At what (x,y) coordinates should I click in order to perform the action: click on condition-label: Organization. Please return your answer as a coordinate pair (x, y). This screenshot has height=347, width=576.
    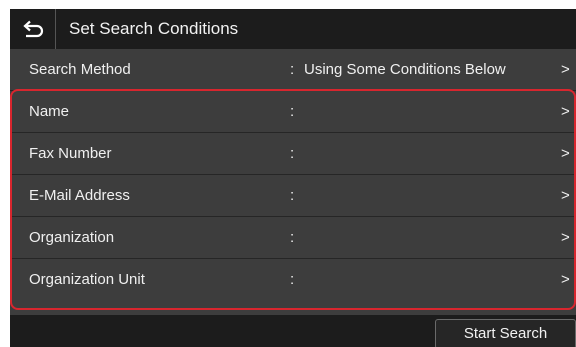
    Looking at the image, I should click on (72, 237).